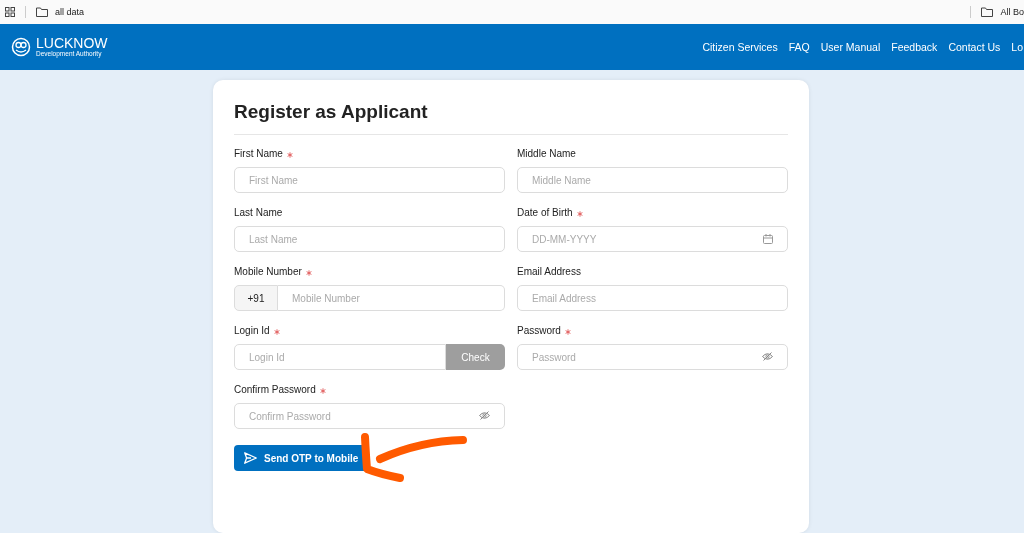  Describe the element at coordinates (544, 330) in the screenshot. I see `field-label: Password` at that location.